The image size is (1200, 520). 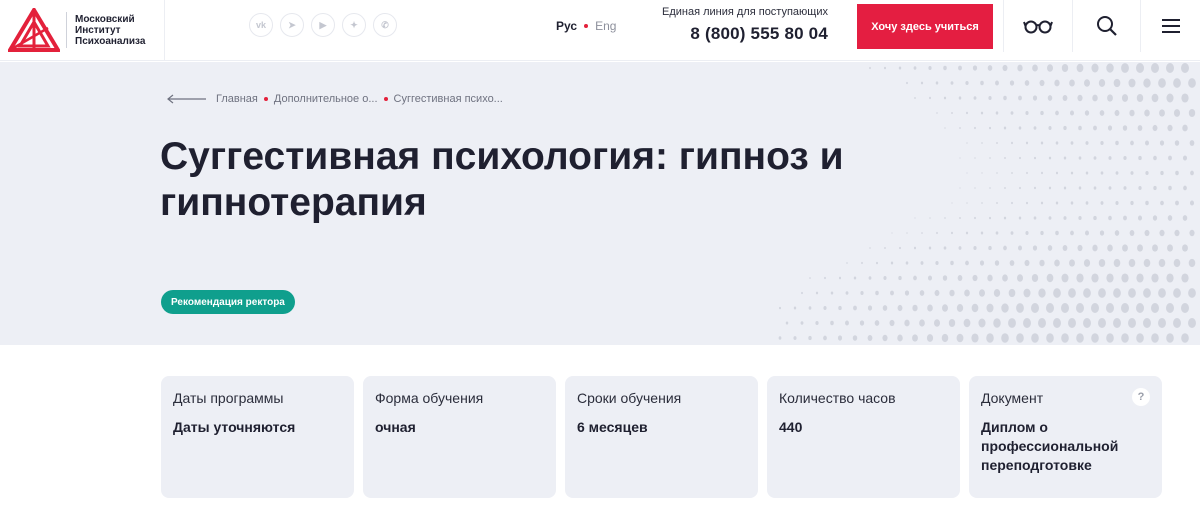 What do you see at coordinates (791, 427) in the screenshot?
I see `card-value: 440` at bounding box center [791, 427].